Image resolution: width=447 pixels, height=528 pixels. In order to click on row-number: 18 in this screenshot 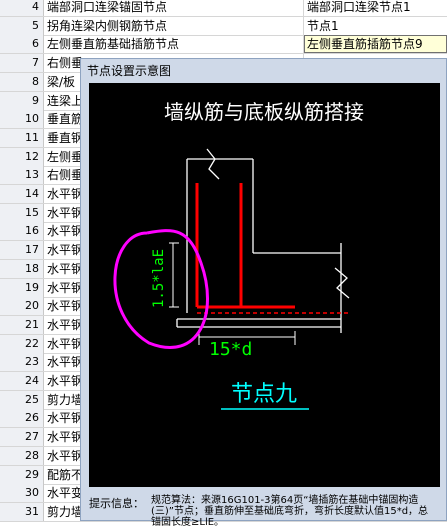, I will do `click(22, 268)`.